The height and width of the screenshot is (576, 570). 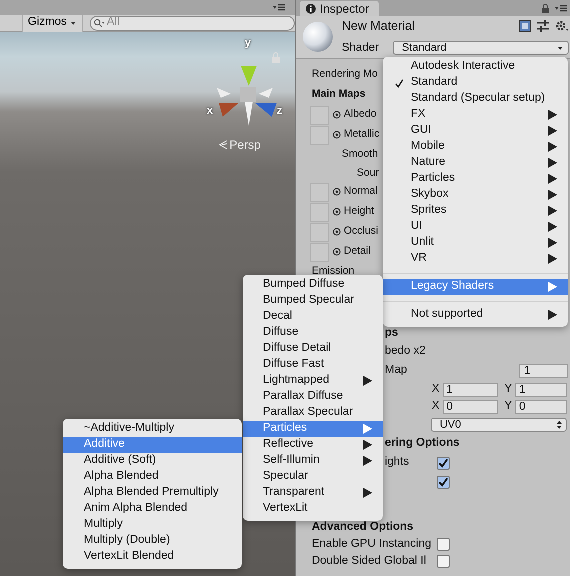 What do you see at coordinates (223, 145) in the screenshot?
I see `perspective-icon` at bounding box center [223, 145].